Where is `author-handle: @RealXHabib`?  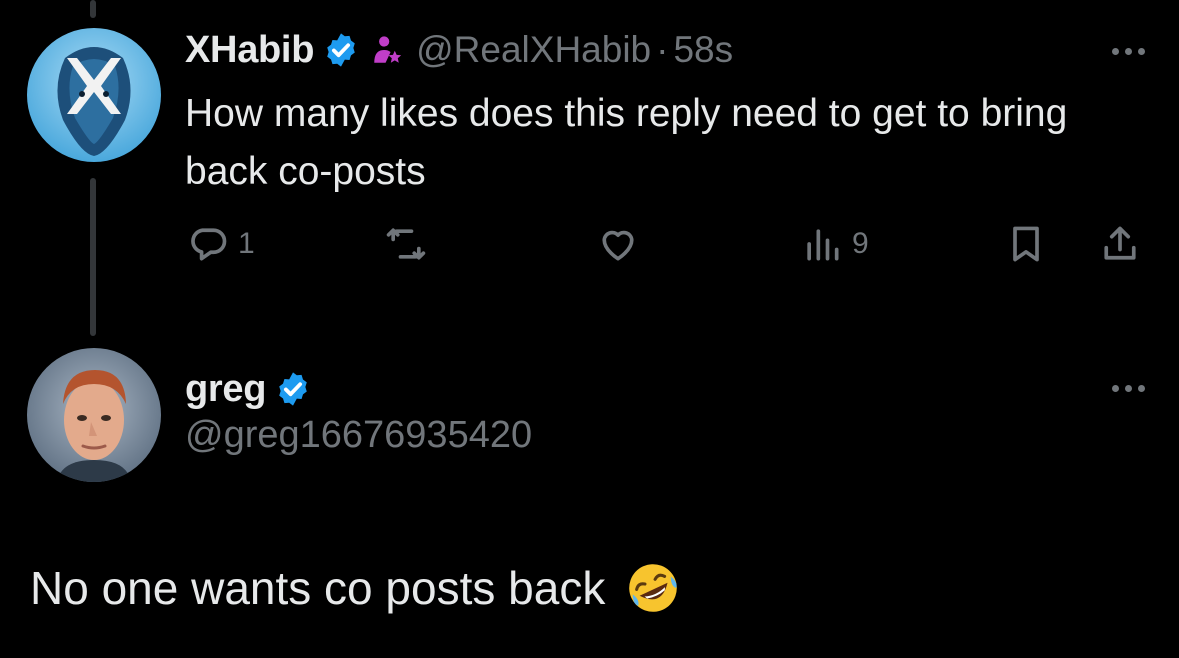
author-handle: @RealXHabib is located at coordinates (533, 50).